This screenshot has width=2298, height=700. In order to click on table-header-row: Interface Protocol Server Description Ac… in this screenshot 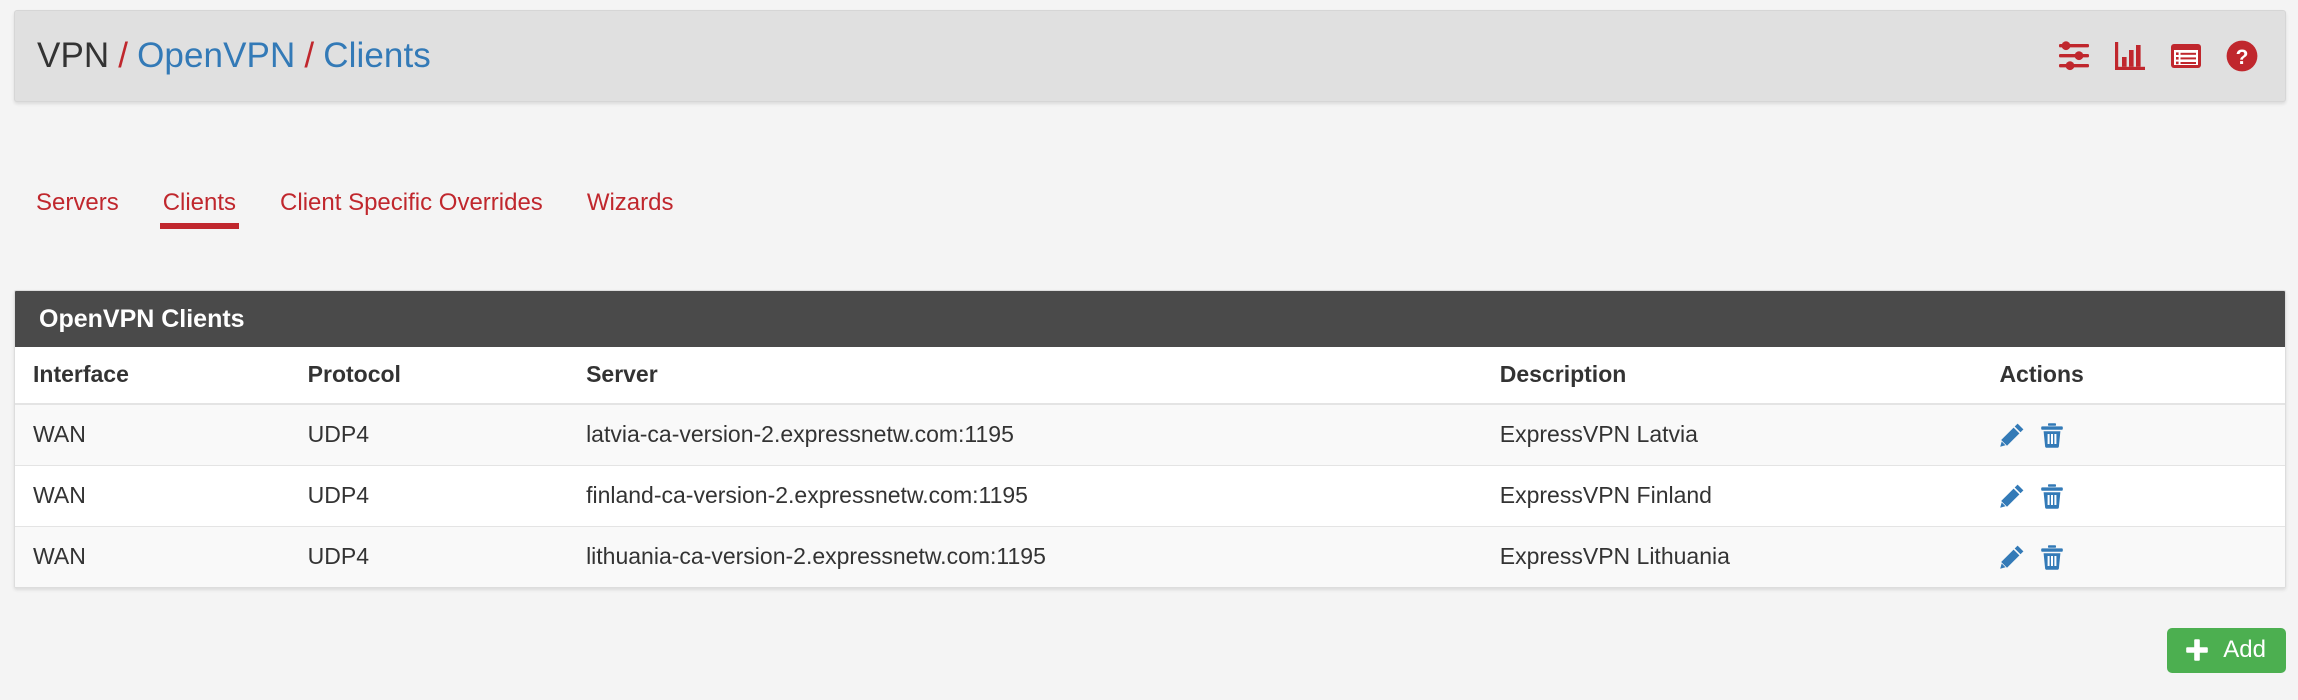, I will do `click(1150, 376)`.